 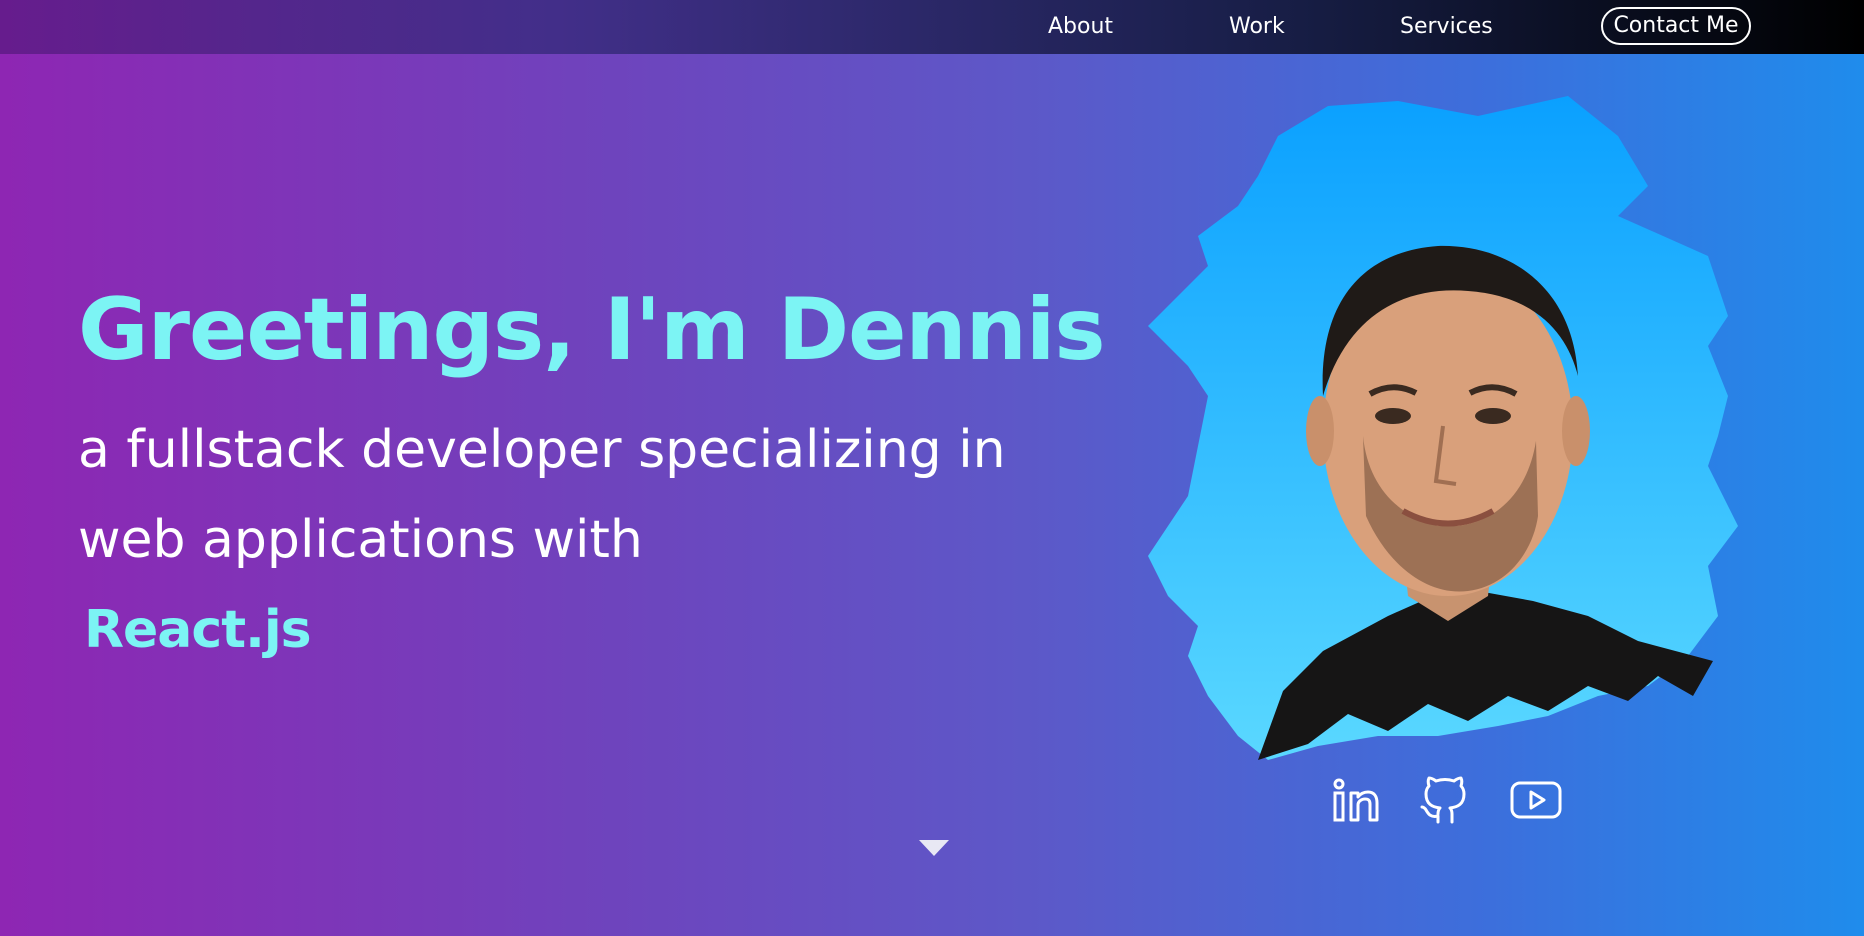 What do you see at coordinates (1676, 26) in the screenshot?
I see `contact-me-button: Contact Me` at bounding box center [1676, 26].